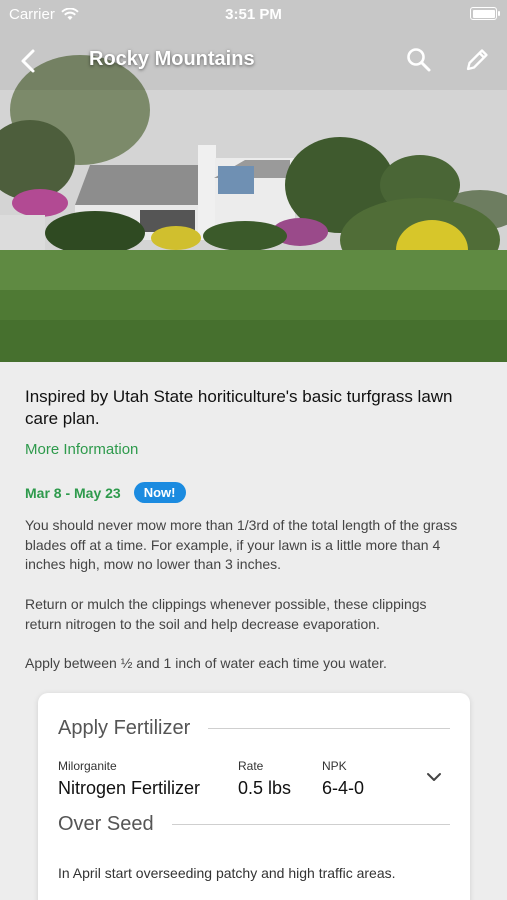 This screenshot has height=900, width=507. I want to click on rate-column: Rate 0.5 lbs, so click(264, 779).